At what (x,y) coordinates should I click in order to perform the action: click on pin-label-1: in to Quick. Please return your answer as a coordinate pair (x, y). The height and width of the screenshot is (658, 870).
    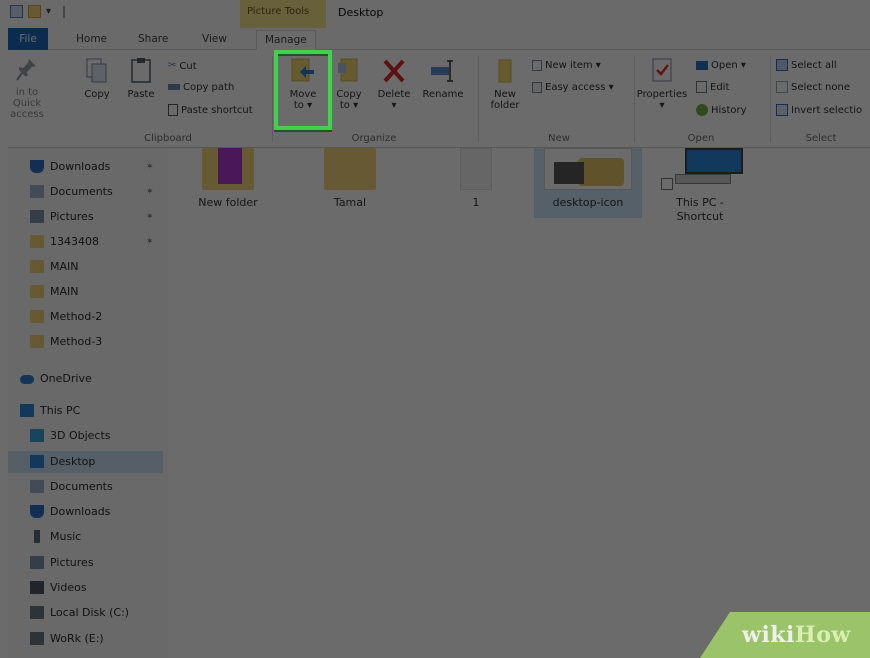
    Looking at the image, I should click on (27, 98).